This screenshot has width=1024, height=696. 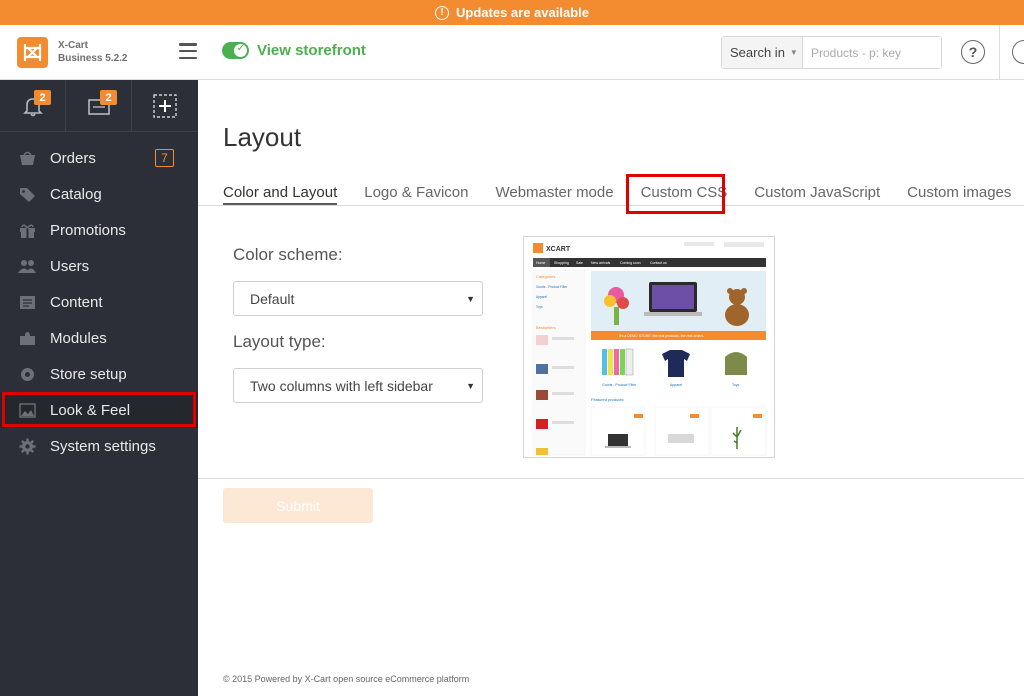 What do you see at coordinates (579, 263) in the screenshot?
I see `preview-nav-2: Sale` at bounding box center [579, 263].